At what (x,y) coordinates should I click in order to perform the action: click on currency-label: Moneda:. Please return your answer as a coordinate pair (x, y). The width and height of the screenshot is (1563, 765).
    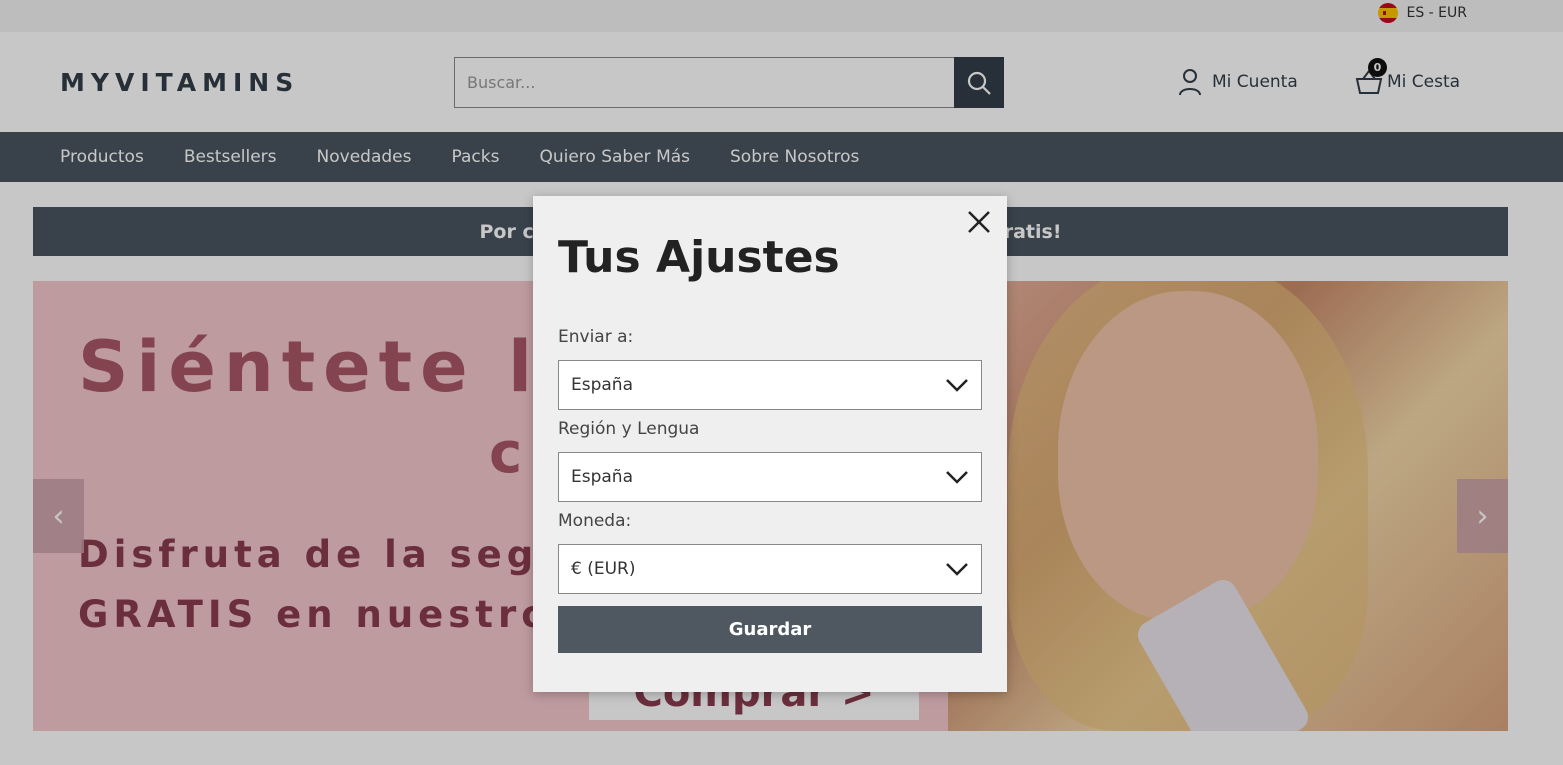
    Looking at the image, I should click on (595, 521).